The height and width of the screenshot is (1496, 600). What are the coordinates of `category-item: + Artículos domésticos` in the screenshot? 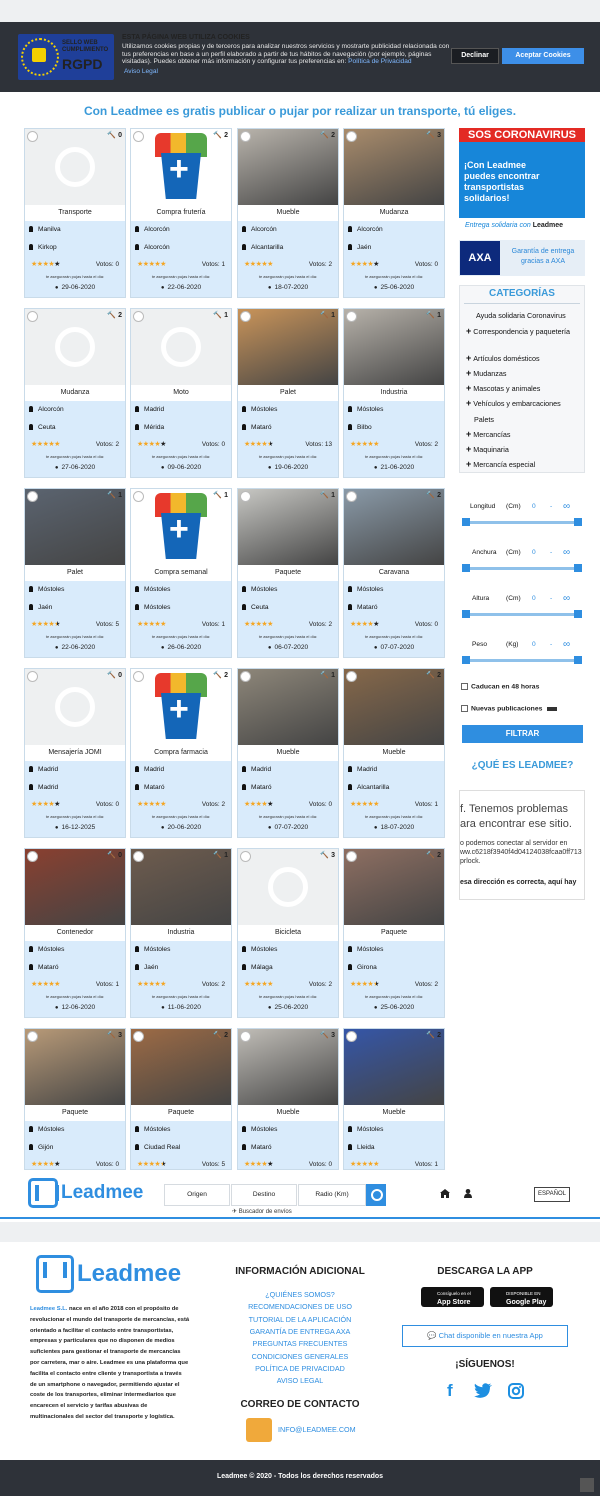 It's located at (525, 358).